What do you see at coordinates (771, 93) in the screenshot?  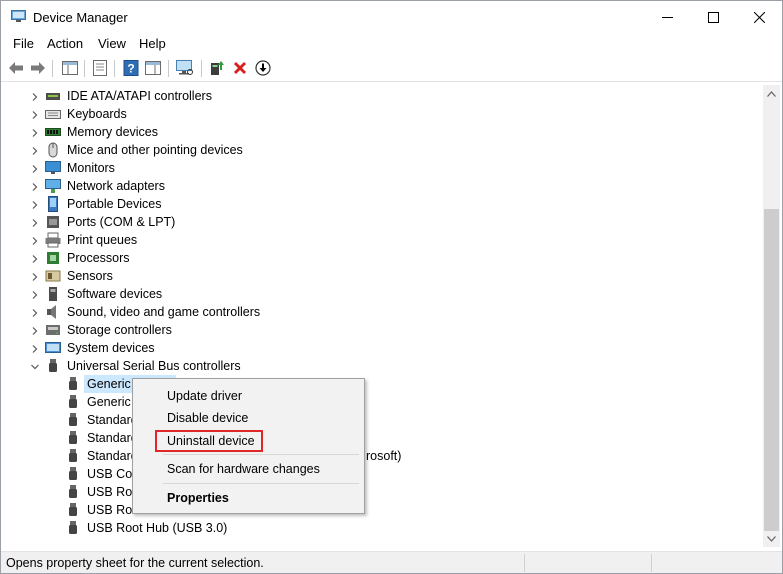 I see `scroll-up-button` at bounding box center [771, 93].